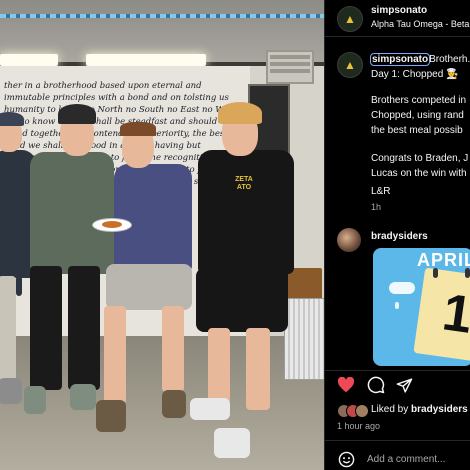 The image size is (470, 470). I want to click on commenter-username: bradysiders, so click(399, 236).